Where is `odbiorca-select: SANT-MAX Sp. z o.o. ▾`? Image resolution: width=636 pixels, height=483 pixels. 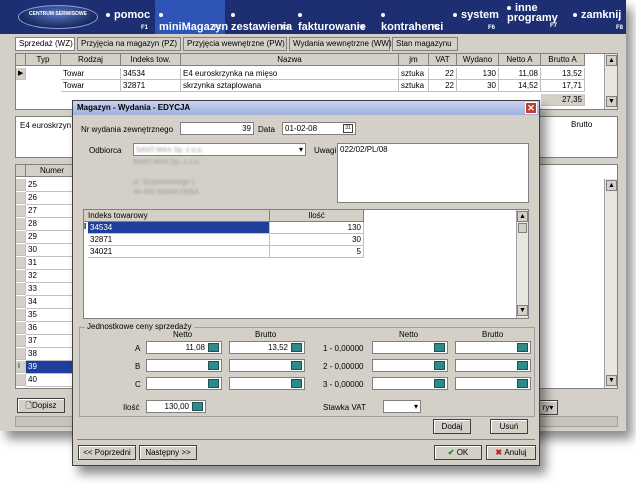
odbiorca-select: SANT-MAX Sp. z o.o. ▾ is located at coordinates (219, 149).